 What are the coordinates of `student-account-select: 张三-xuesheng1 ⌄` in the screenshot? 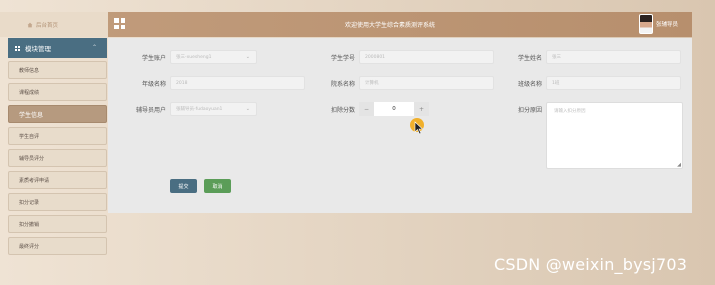 It's located at (213, 57).